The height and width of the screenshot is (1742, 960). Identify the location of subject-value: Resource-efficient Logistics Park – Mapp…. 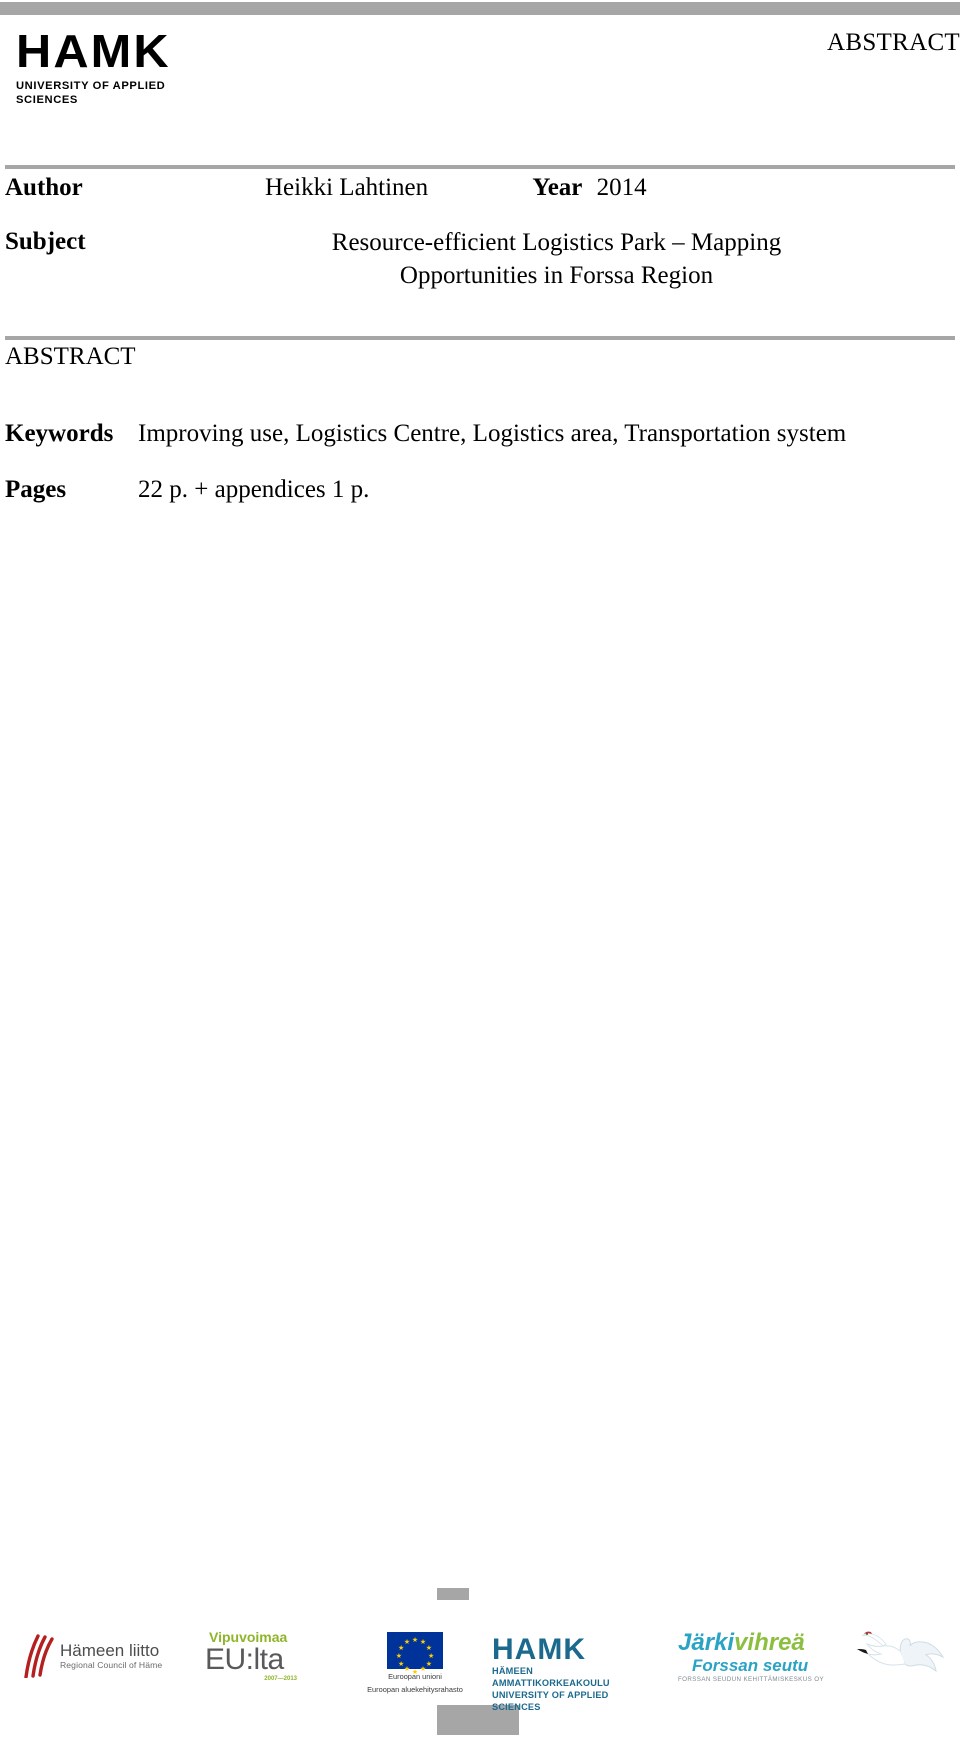
(556, 259).